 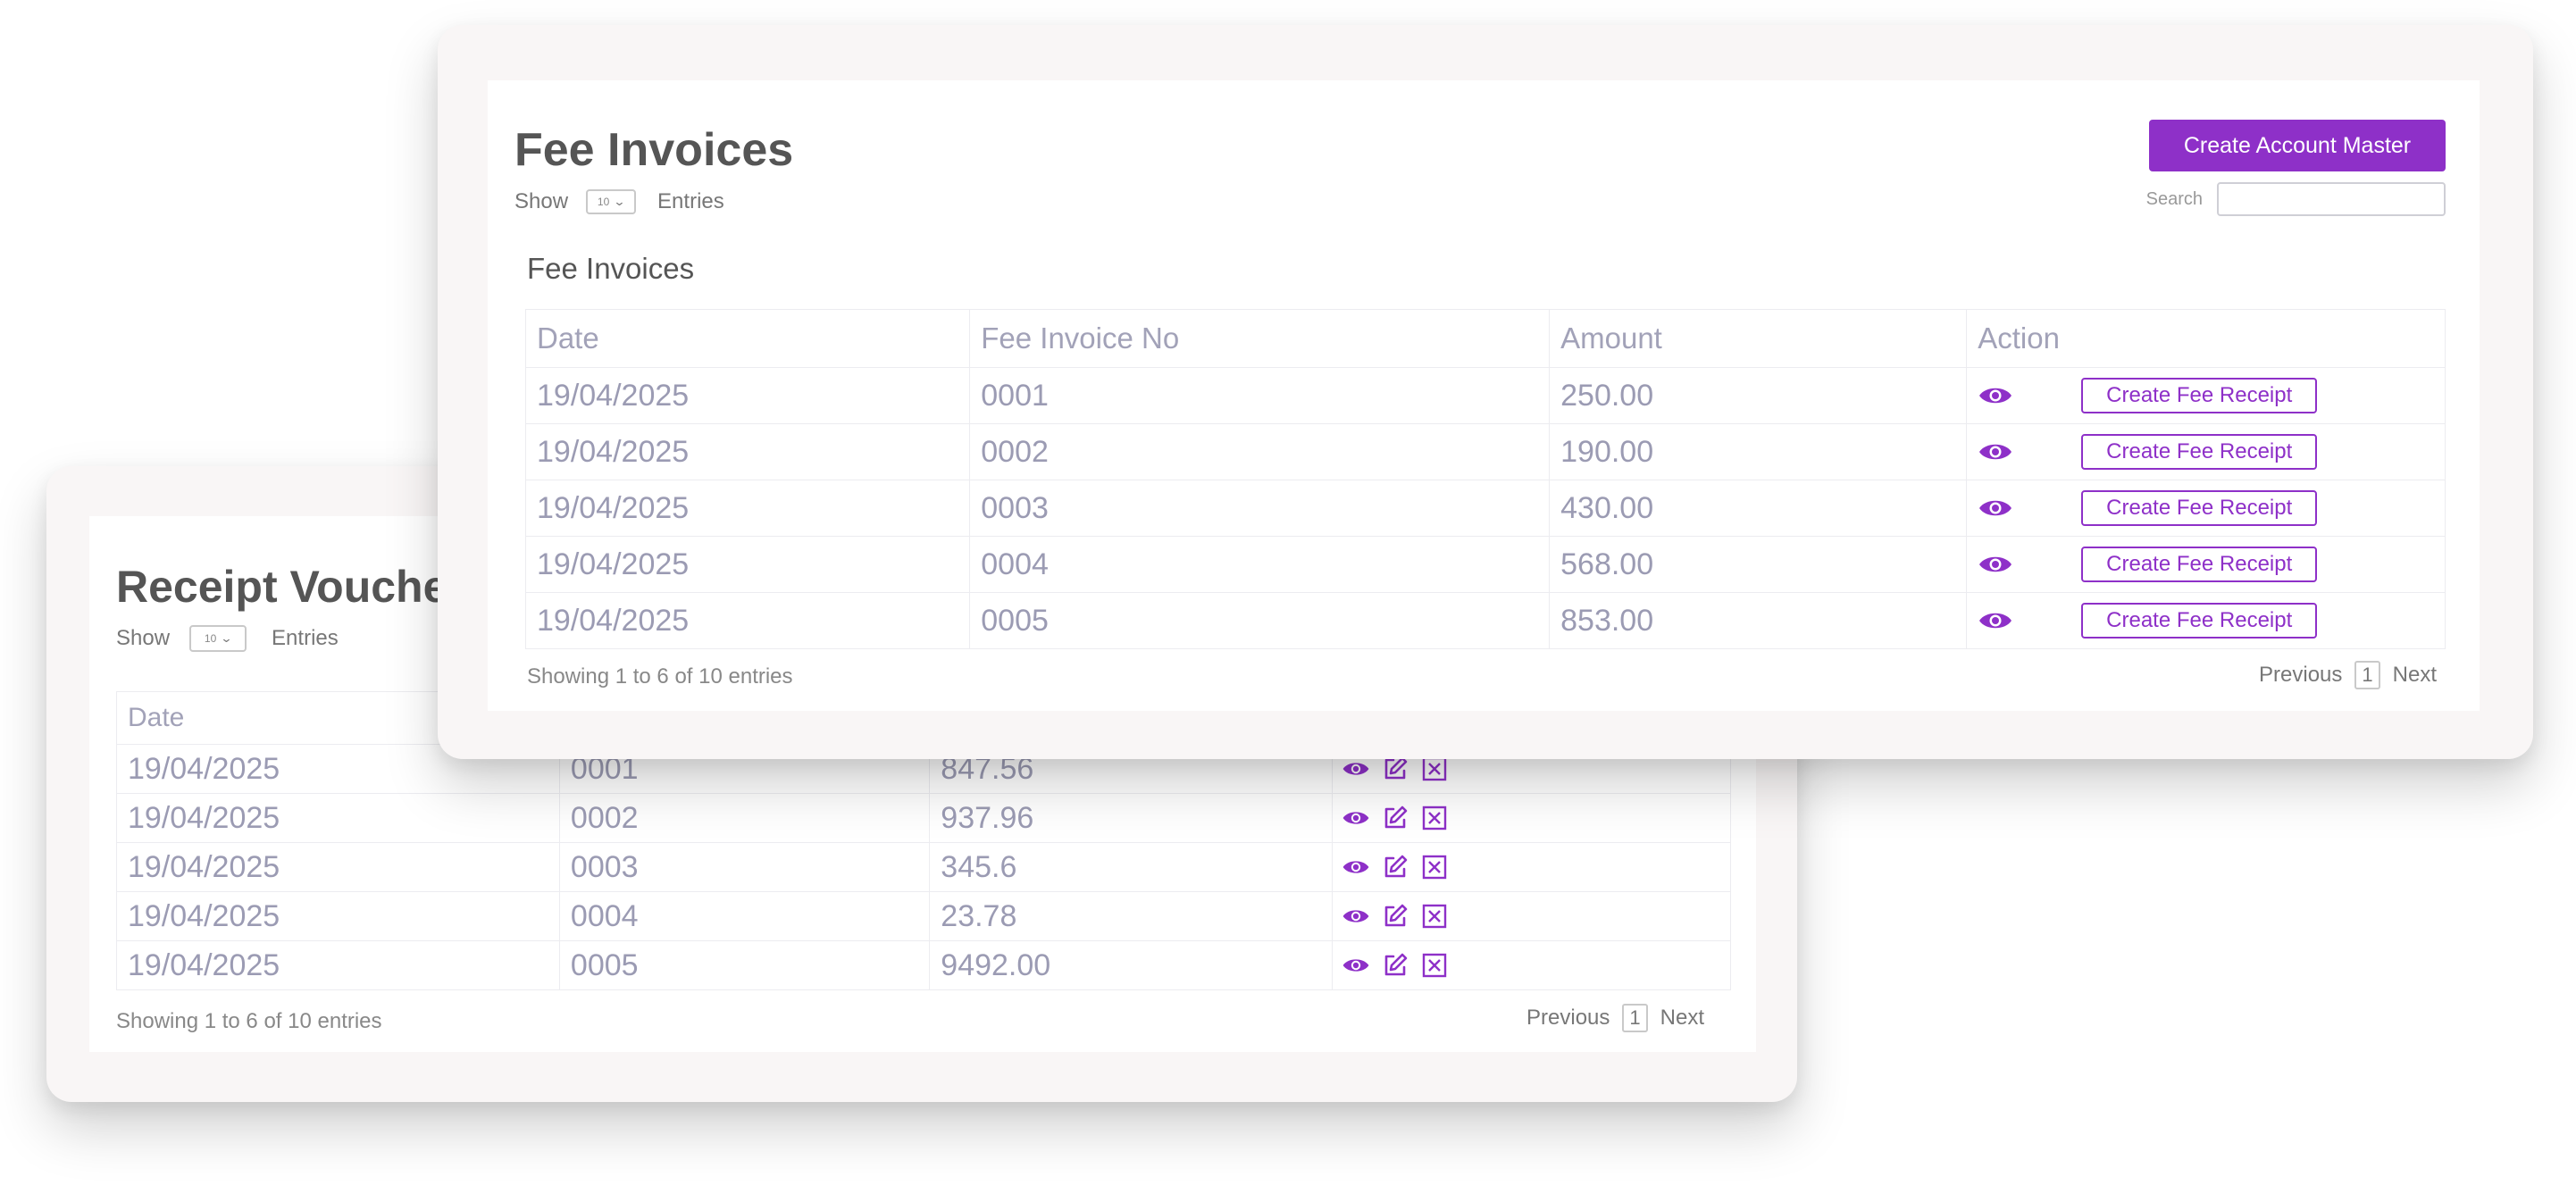 I want to click on table-row: 19/04/2025 0004 23.78, so click(x=924, y=916).